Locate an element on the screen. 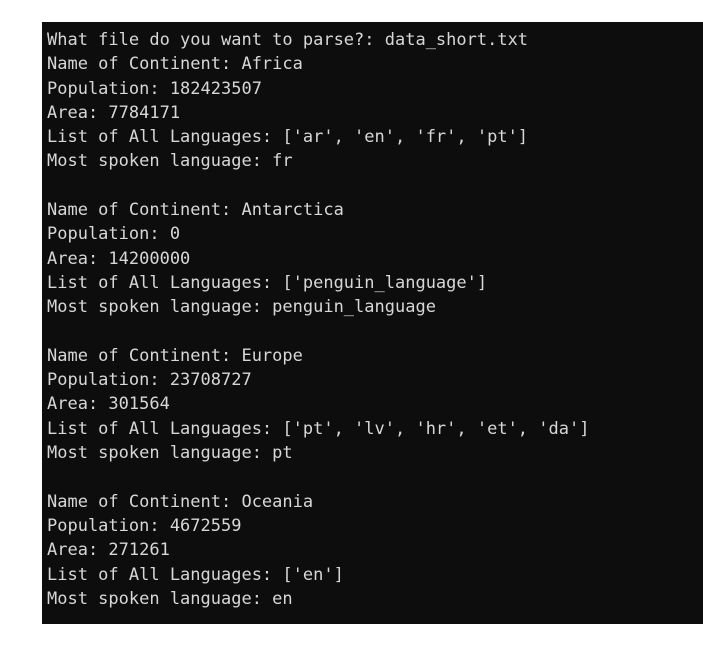  console-line: Population: 0 is located at coordinates (114, 234).